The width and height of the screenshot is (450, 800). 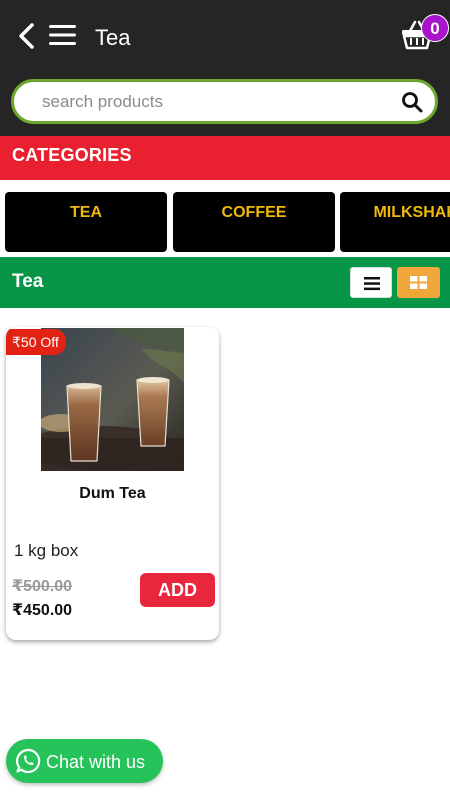 I want to click on section-header: Tea, so click(x=225, y=282).